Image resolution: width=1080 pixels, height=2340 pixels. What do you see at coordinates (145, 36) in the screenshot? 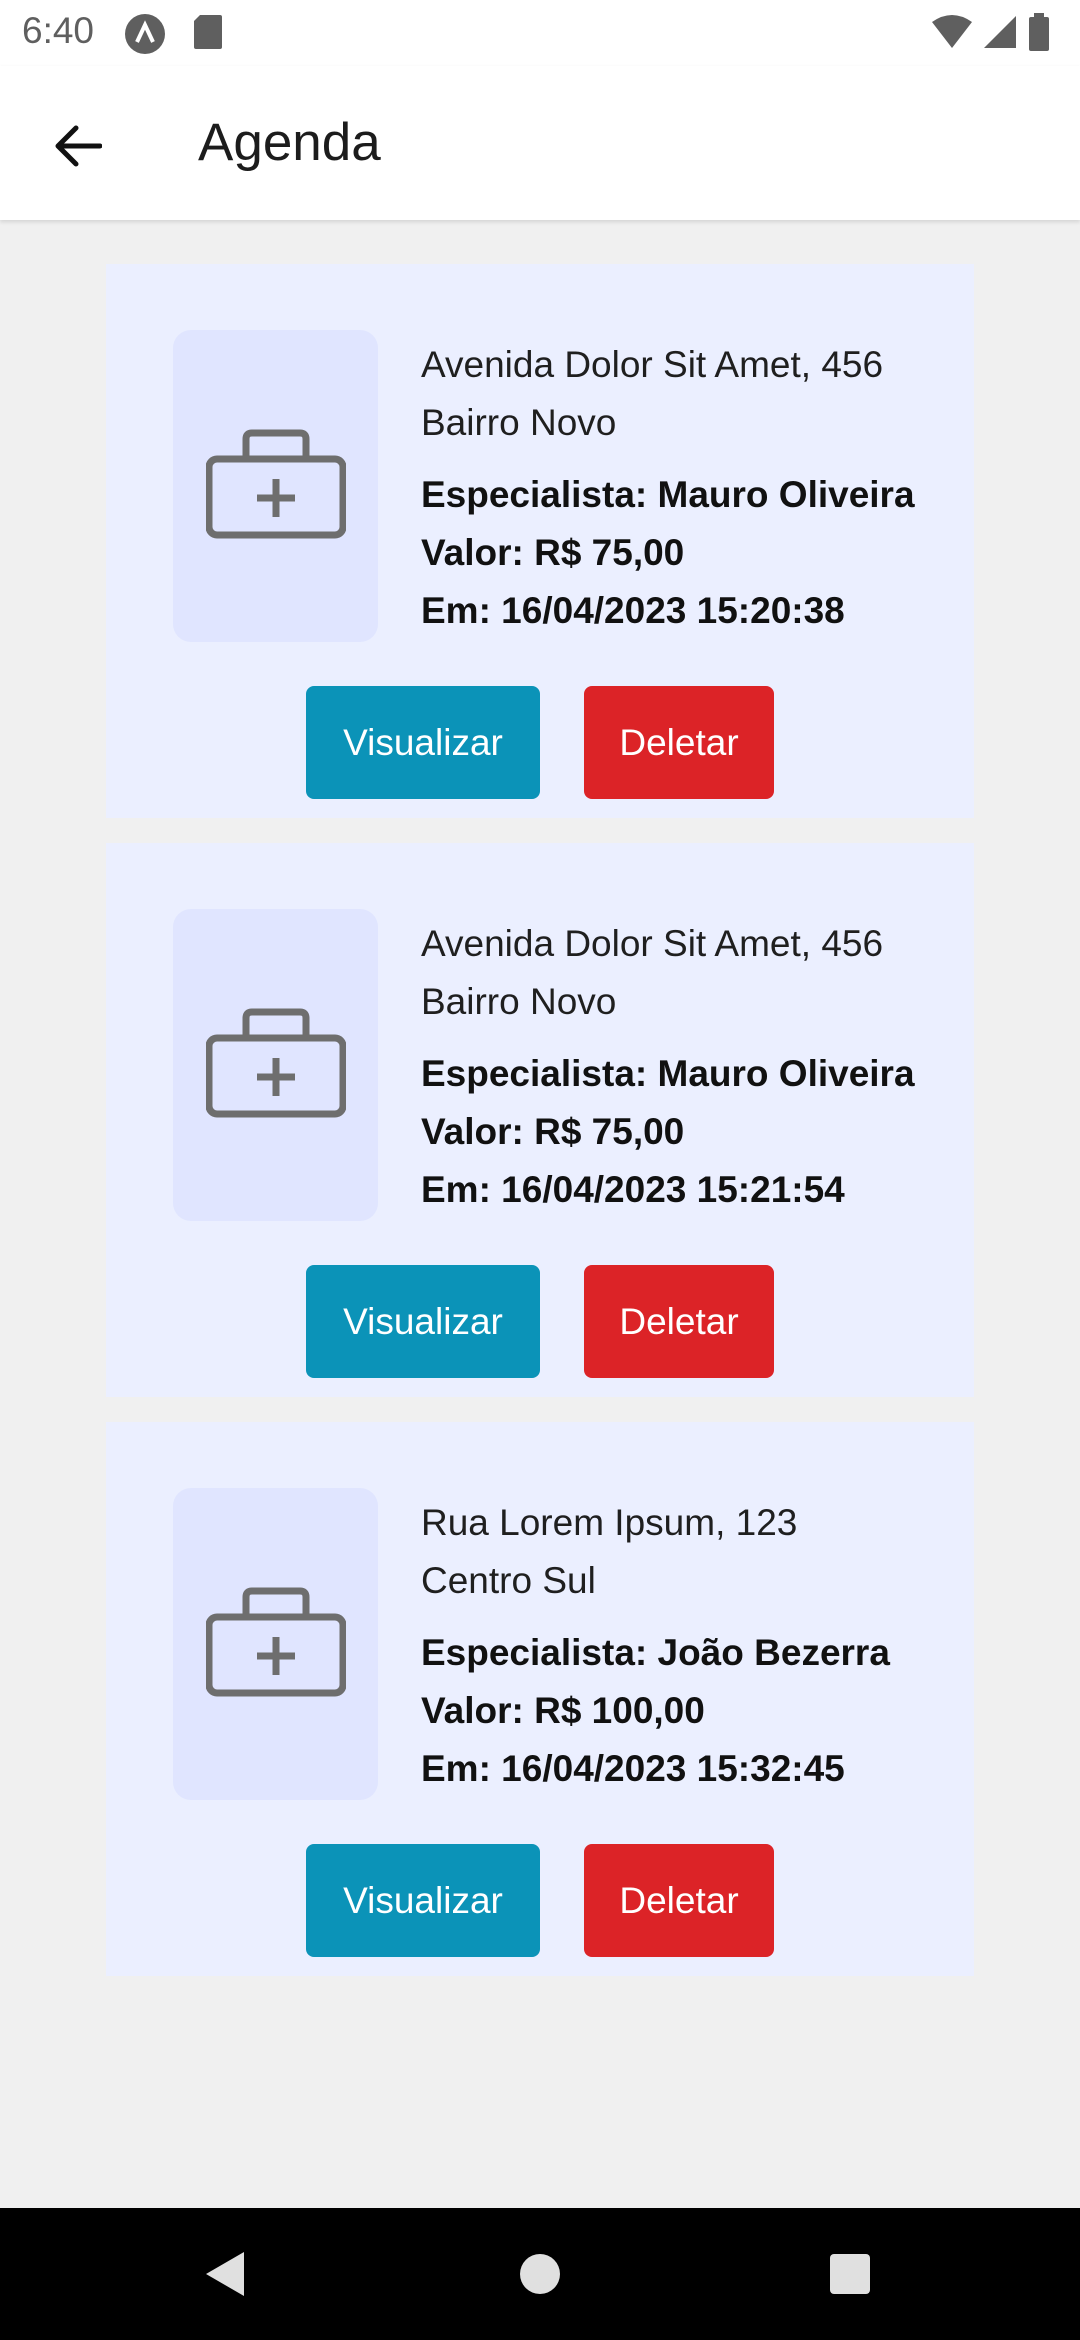
I see `a-app-icon` at bounding box center [145, 36].